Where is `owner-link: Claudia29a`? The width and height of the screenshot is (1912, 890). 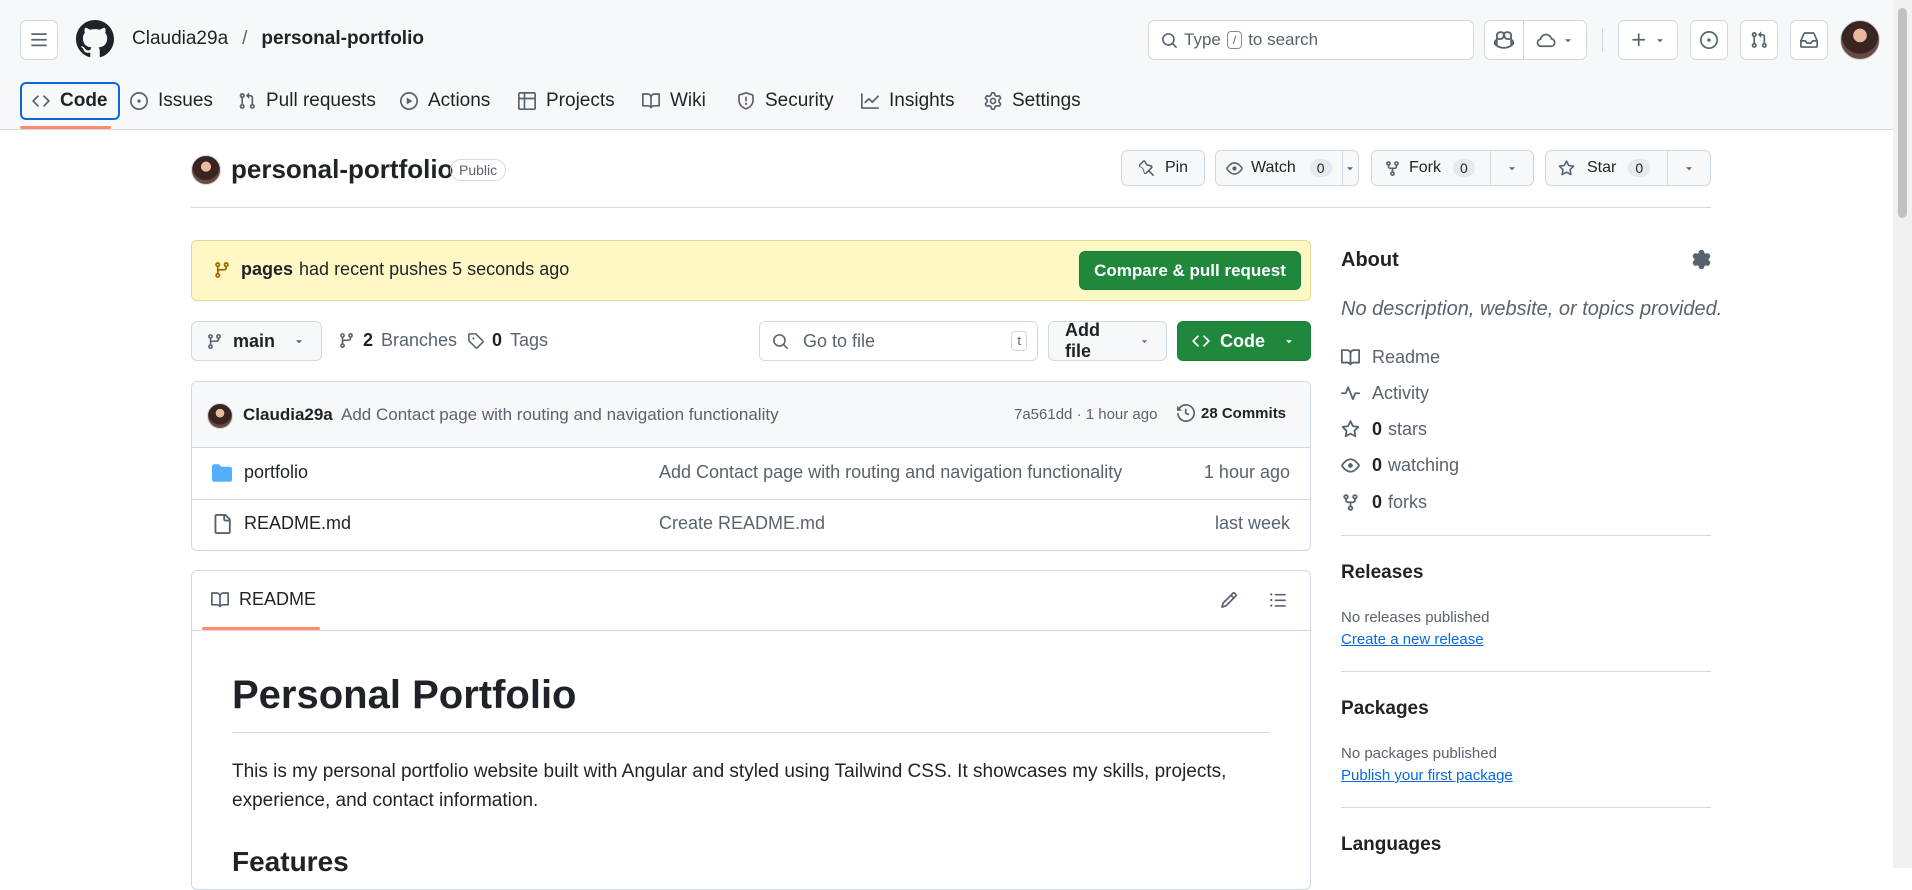
owner-link: Claudia29a is located at coordinates (180, 39).